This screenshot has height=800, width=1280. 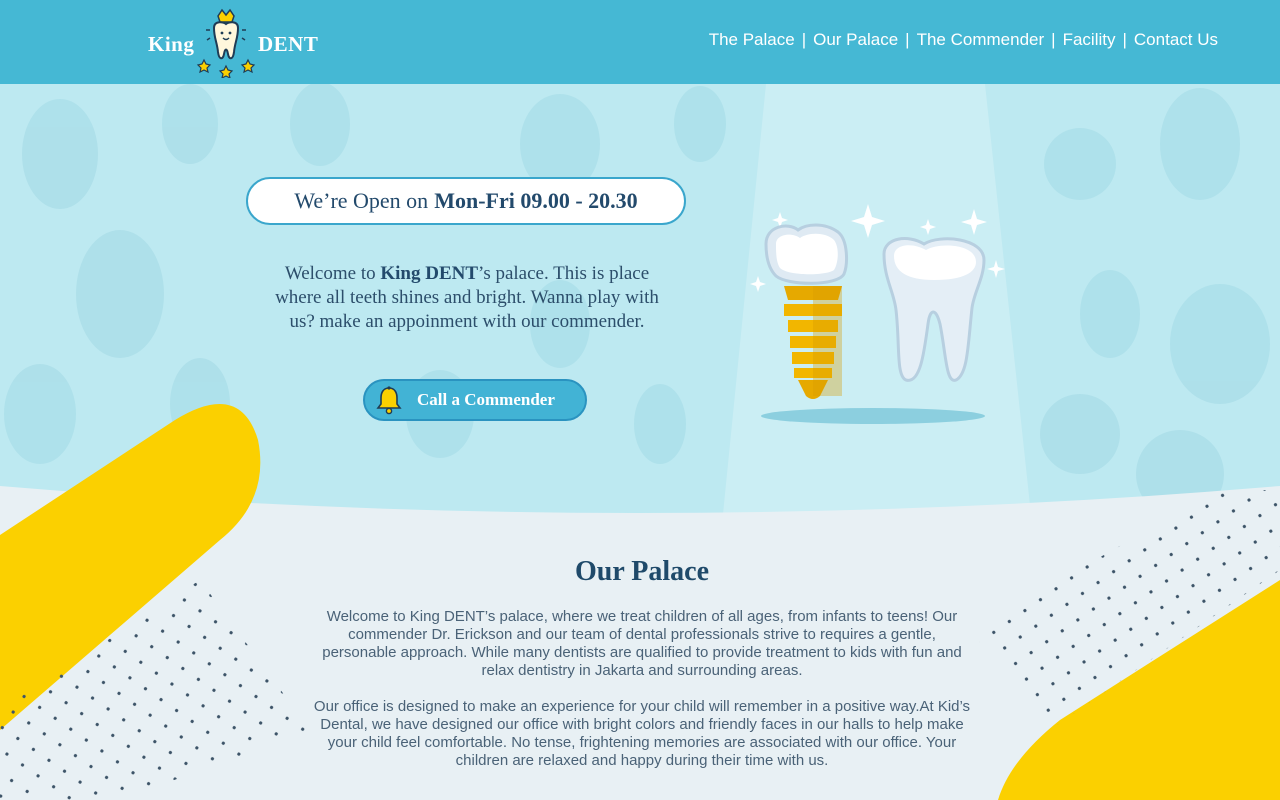 I want to click on section-title: Our Palace, so click(x=641, y=571).